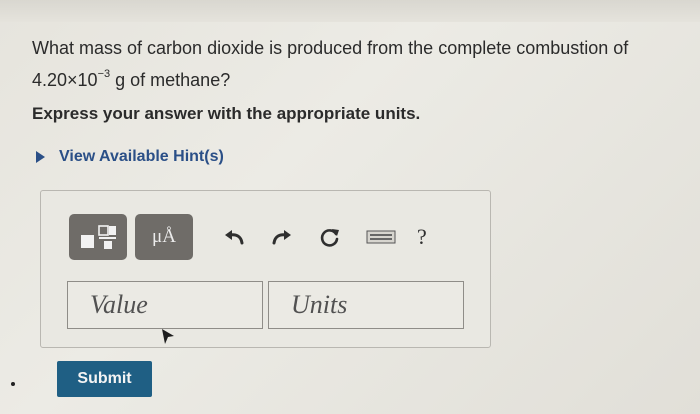  What do you see at coordinates (366, 305) in the screenshot?
I see `units-input: Units` at bounding box center [366, 305].